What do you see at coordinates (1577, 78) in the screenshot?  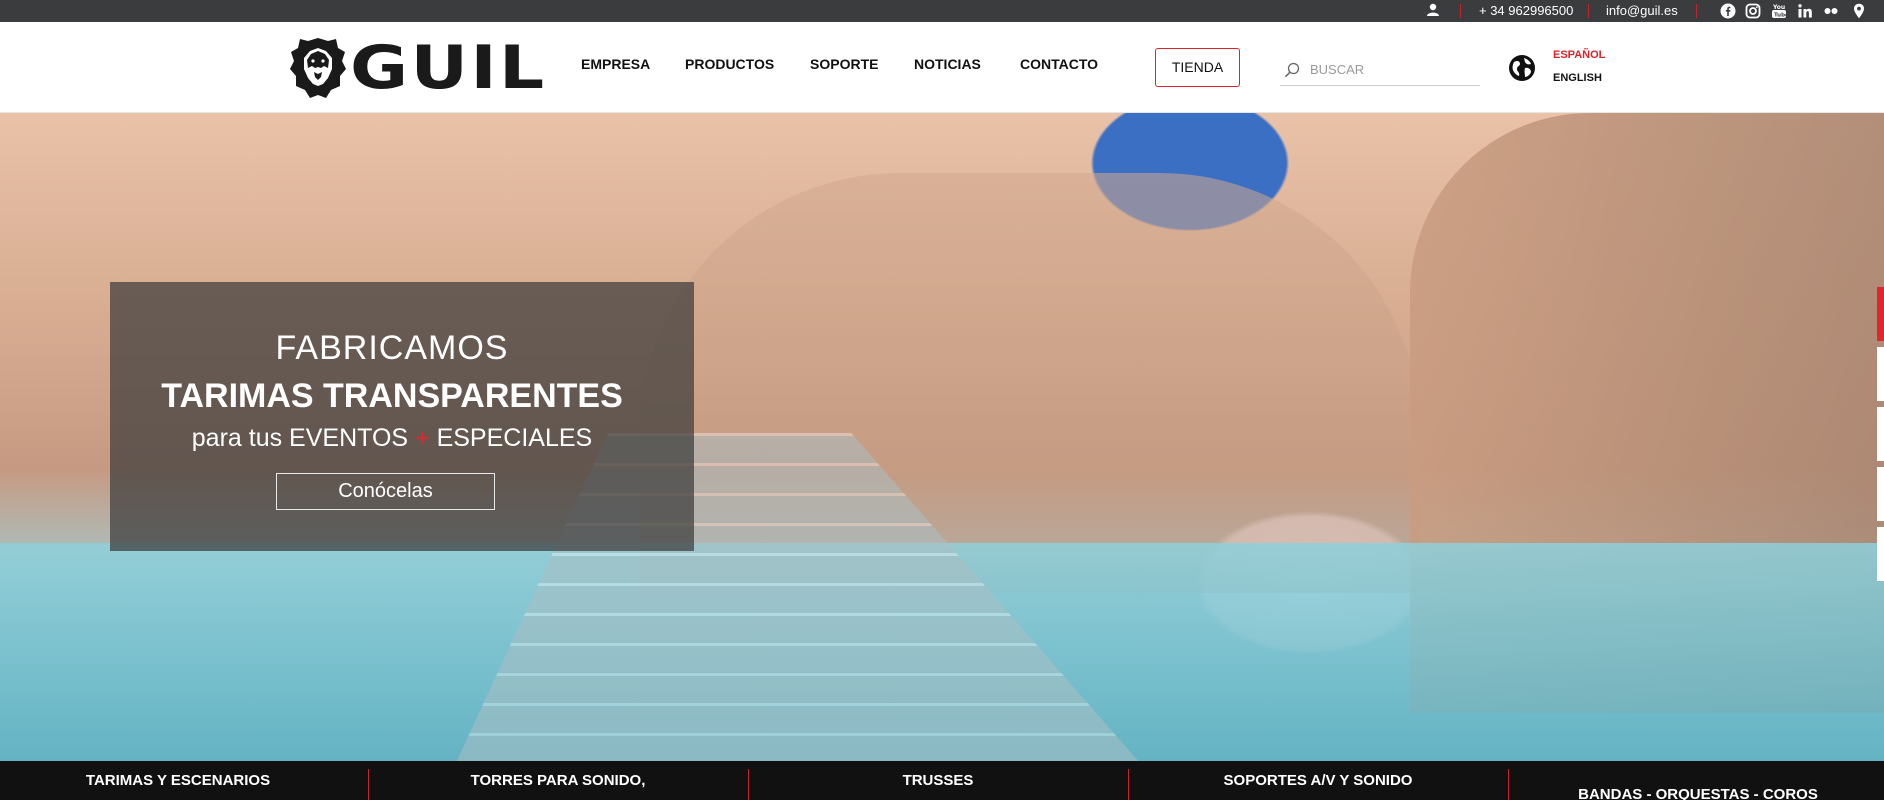 I see `language-en: ENGLISH` at bounding box center [1577, 78].